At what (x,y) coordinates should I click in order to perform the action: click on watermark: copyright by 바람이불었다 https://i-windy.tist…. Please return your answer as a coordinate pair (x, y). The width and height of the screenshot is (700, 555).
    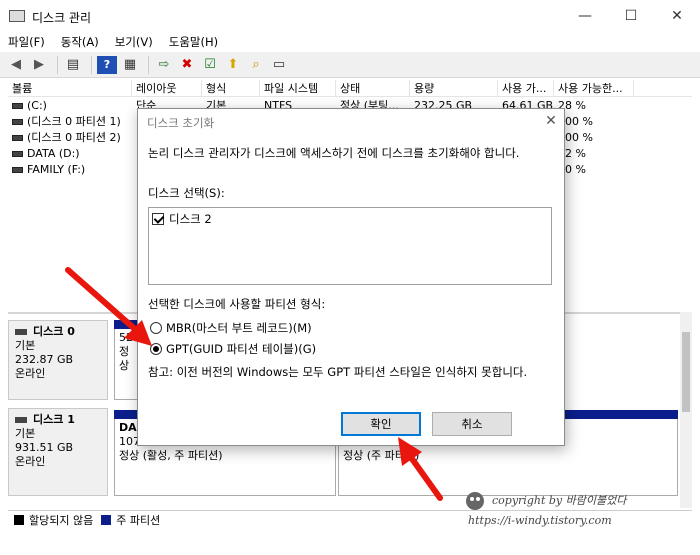
    Looking at the image, I should click on (576, 512).